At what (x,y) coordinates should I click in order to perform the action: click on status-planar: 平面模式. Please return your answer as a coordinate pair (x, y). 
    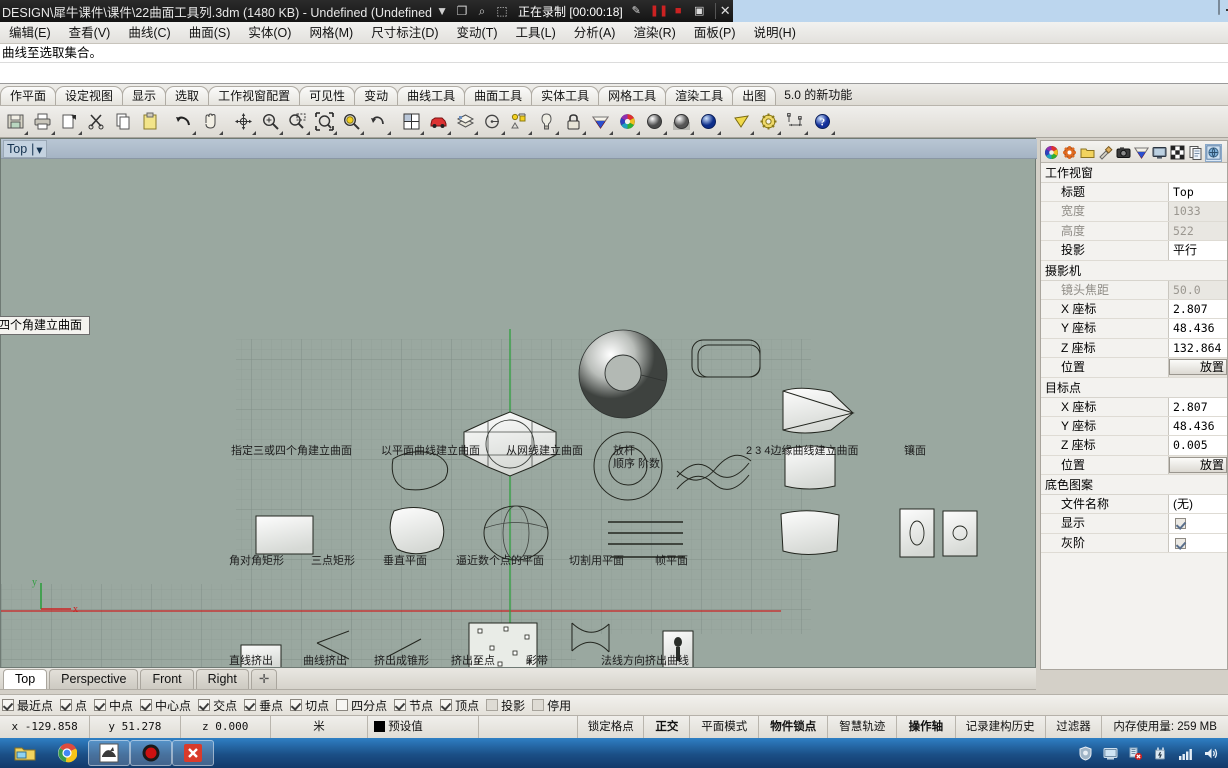
    Looking at the image, I should click on (725, 727).